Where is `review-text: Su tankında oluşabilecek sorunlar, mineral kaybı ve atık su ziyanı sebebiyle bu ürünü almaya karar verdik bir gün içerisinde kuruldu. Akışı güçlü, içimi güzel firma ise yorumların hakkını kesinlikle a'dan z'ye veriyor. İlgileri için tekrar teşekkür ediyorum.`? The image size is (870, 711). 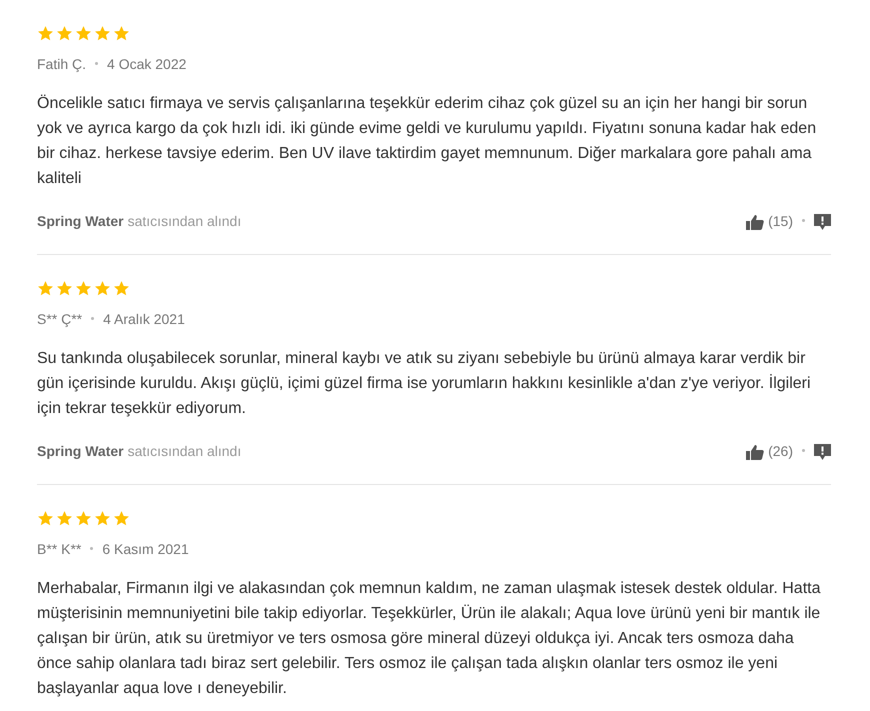 review-text: Su tankında oluşabilecek sorunlar, mineral kaybı ve atık su ziyanı sebebiyle bu ürünü almaya karar verdik bir gün içerisinde kuruldu. Akışı güçlü, içimi güzel firma ise yorumların hakkını kesinlikle a'dan z'ye veriyor. İlgileri için tekrar teşekkür ediyorum. is located at coordinates (424, 384).